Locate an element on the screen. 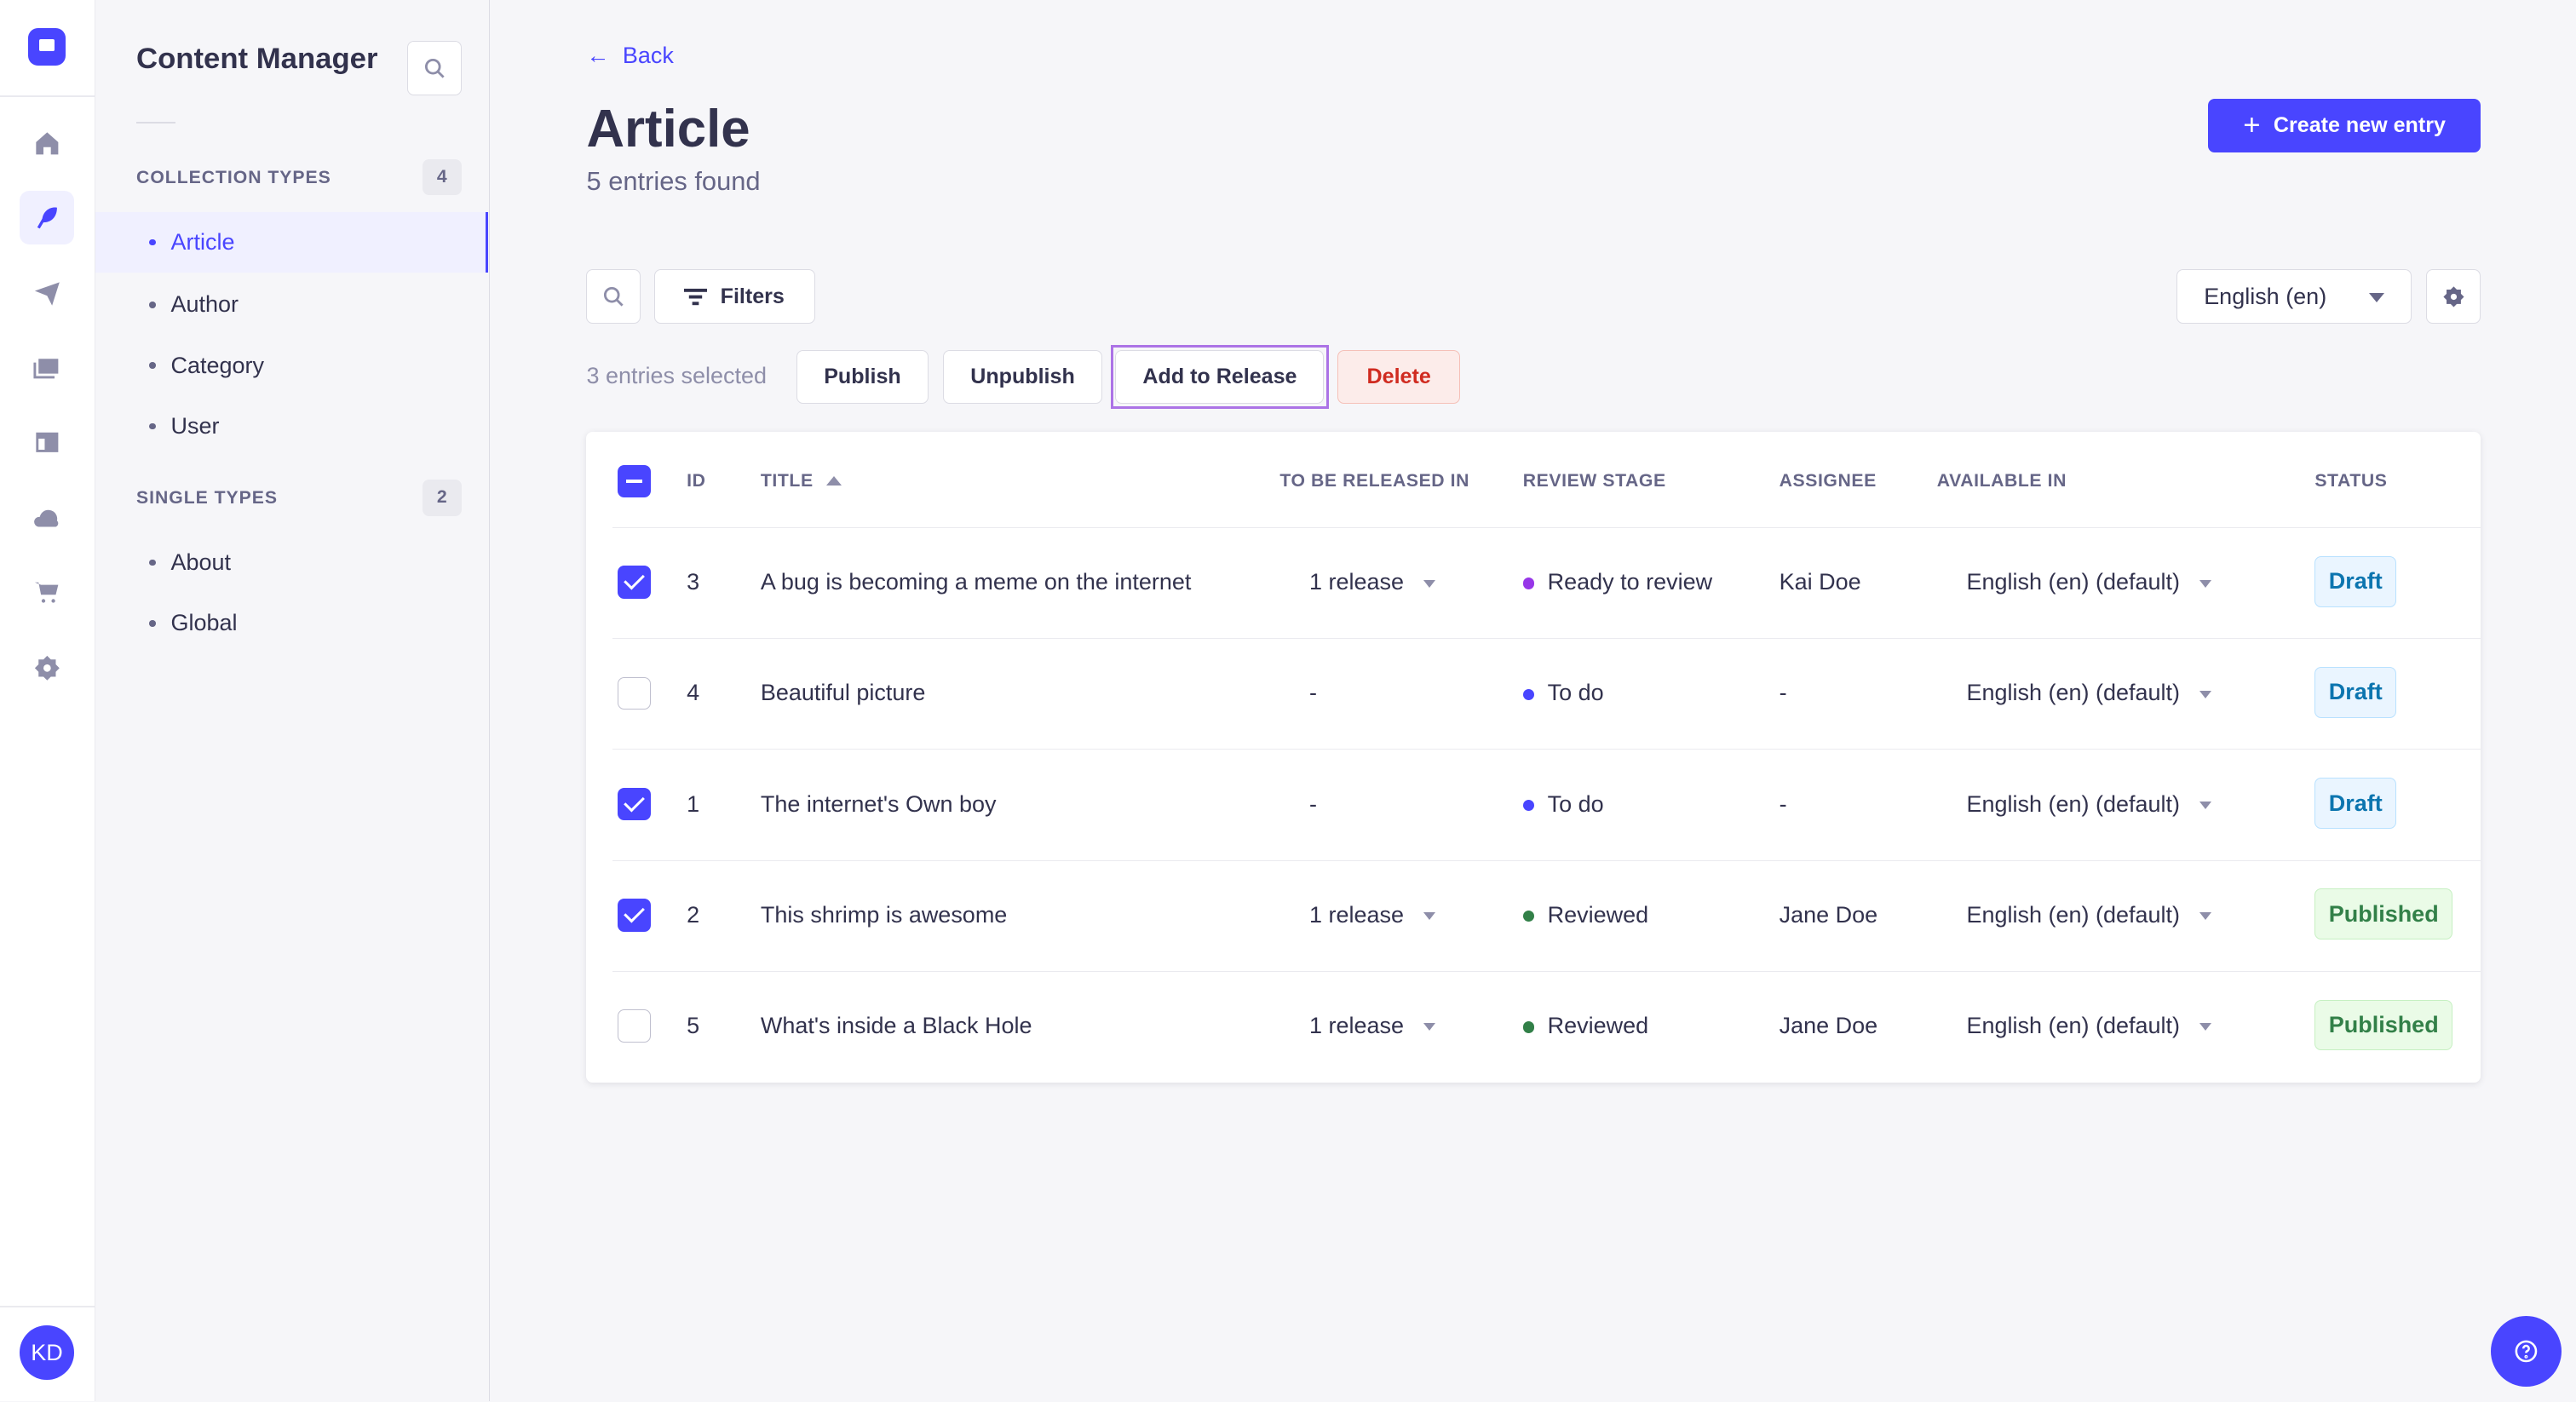 The image size is (2576, 1402). unpublish-button: Unpublish is located at coordinates (1022, 377).